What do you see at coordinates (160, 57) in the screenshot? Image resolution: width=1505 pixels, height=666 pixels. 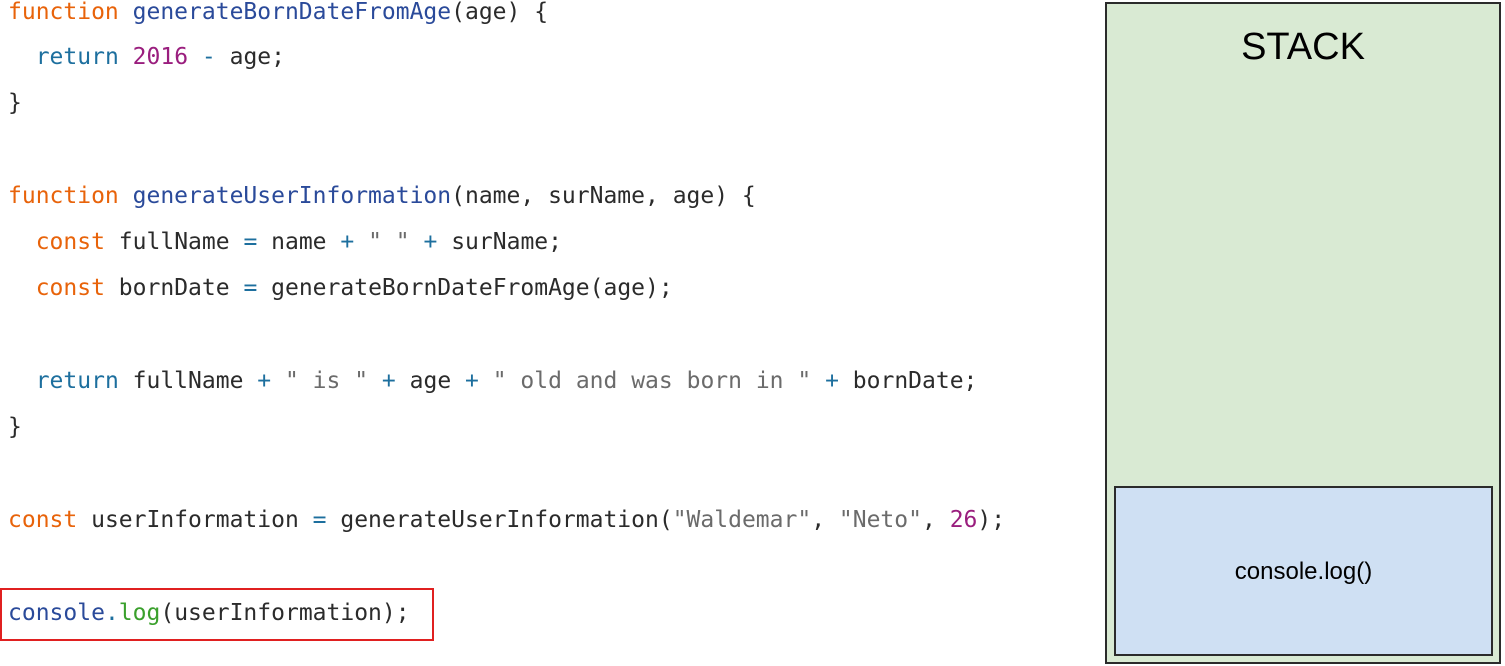 I see `number-literal: 2016` at bounding box center [160, 57].